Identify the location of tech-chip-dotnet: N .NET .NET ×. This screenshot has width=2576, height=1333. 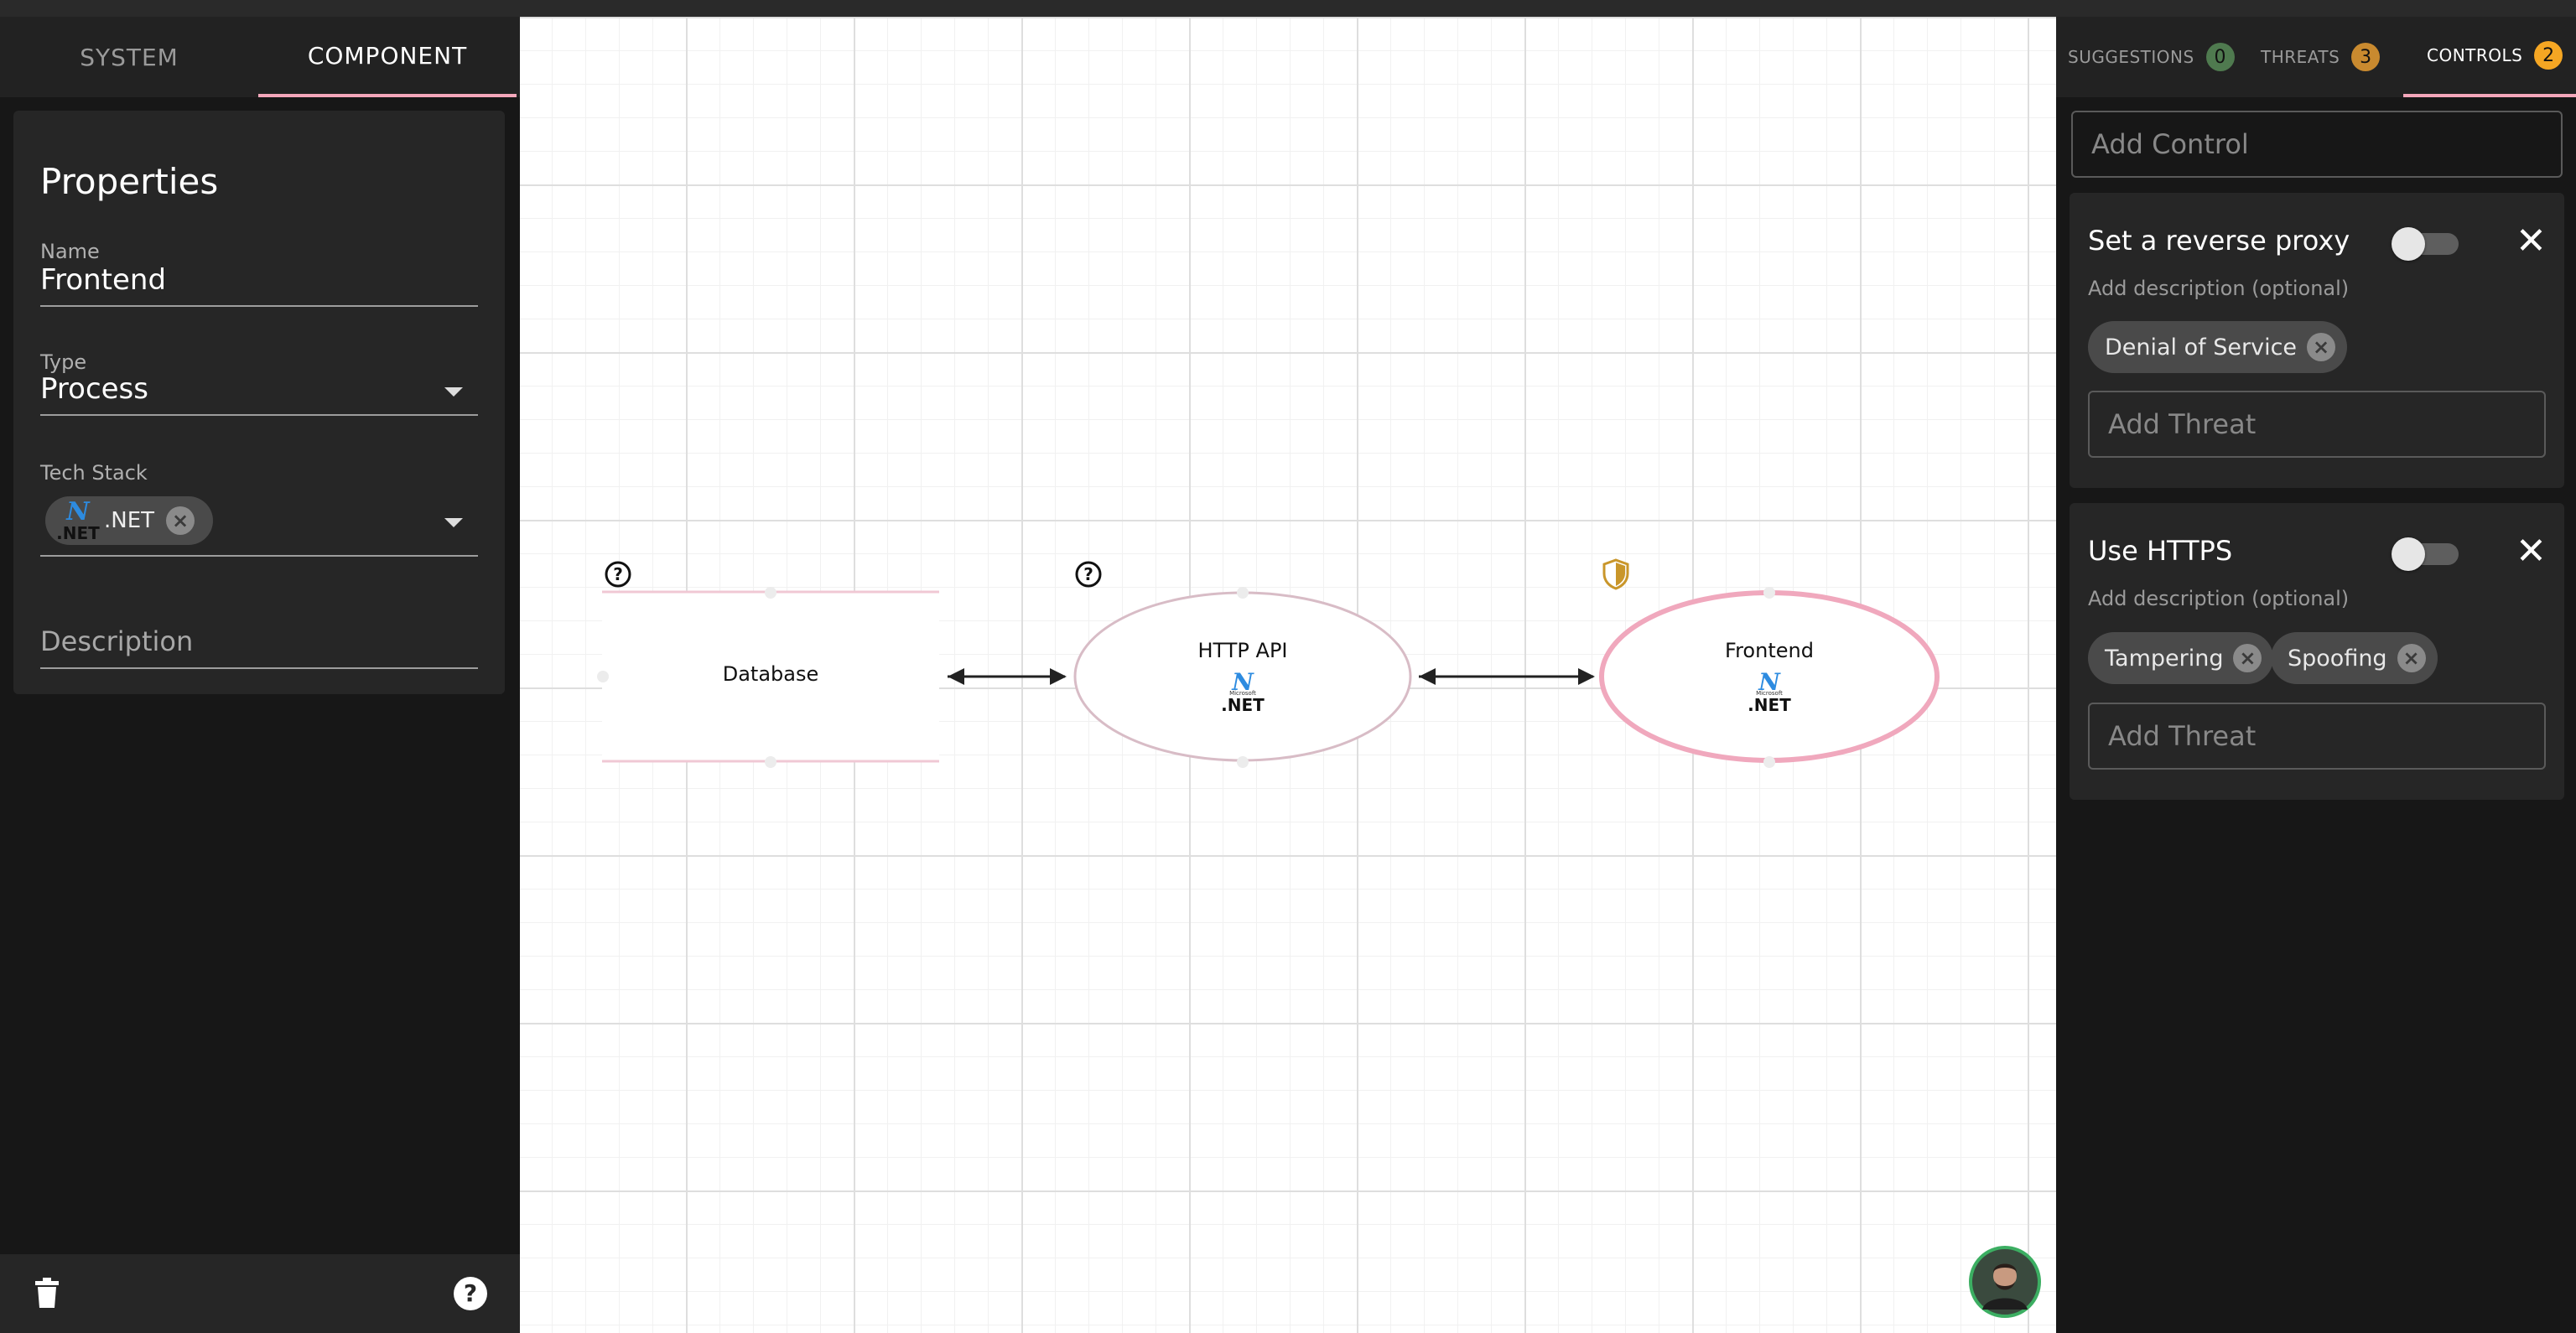
(129, 521).